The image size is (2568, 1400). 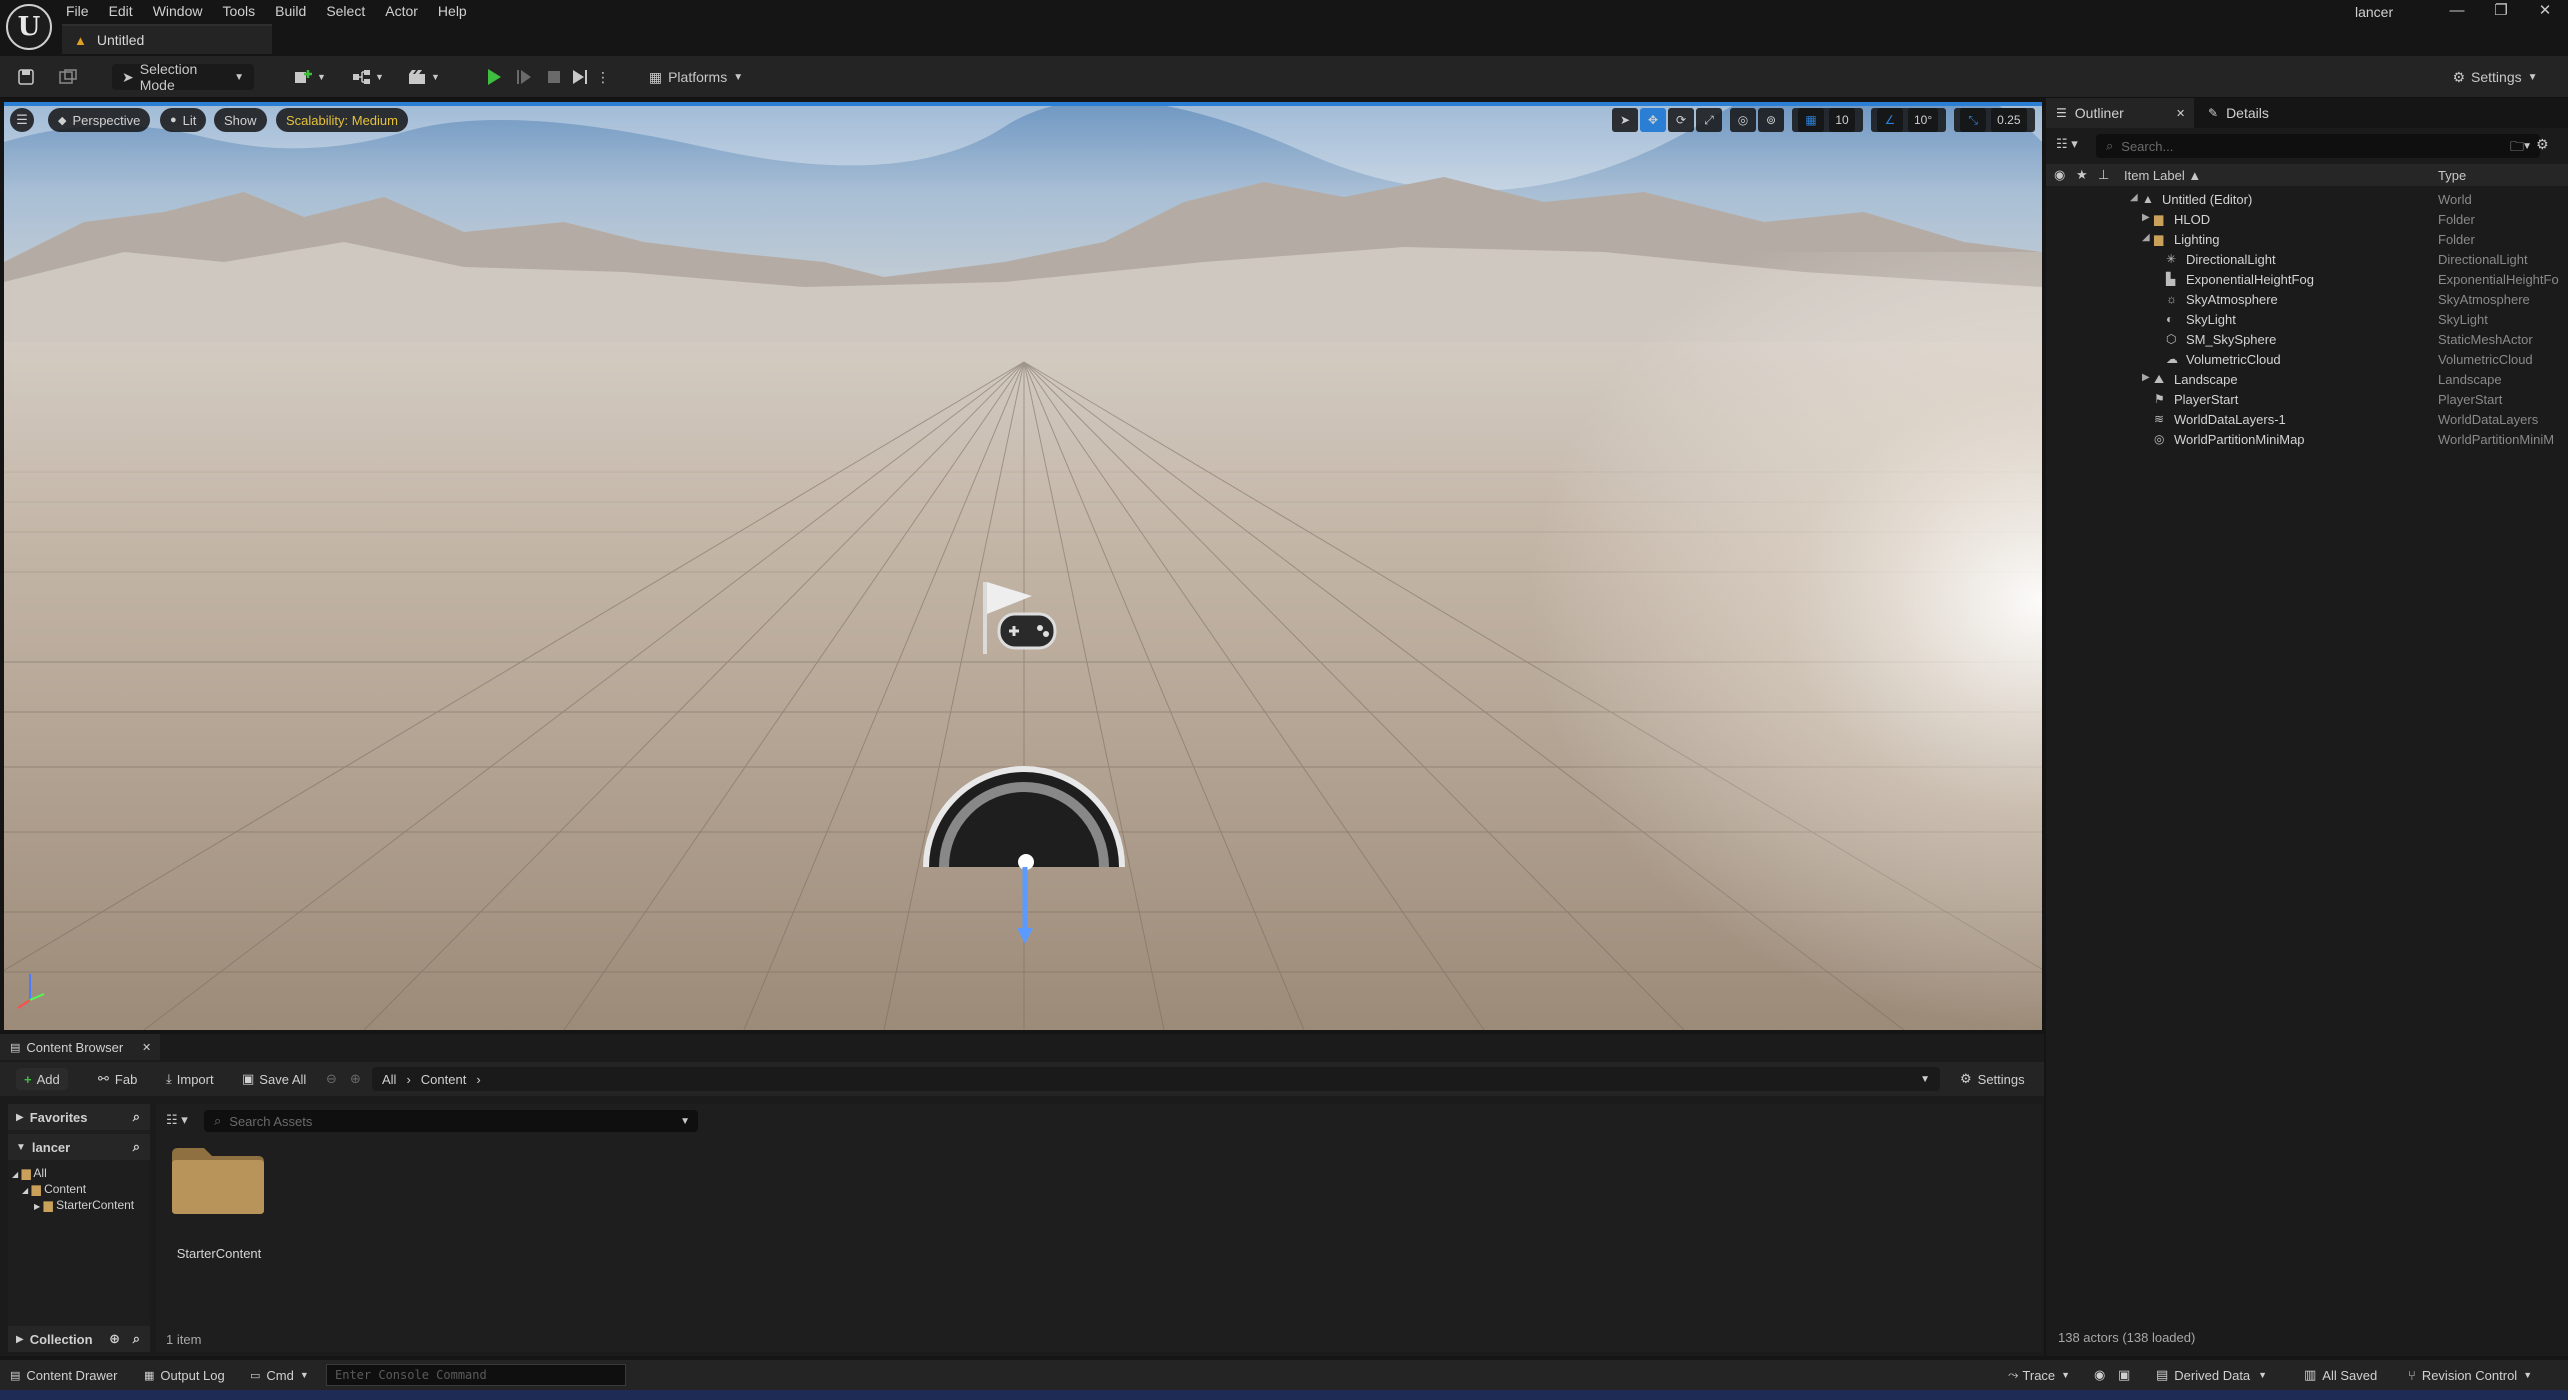 What do you see at coordinates (29, 1173) in the screenshot?
I see `tree-item-all: ◢ ▆ All` at bounding box center [29, 1173].